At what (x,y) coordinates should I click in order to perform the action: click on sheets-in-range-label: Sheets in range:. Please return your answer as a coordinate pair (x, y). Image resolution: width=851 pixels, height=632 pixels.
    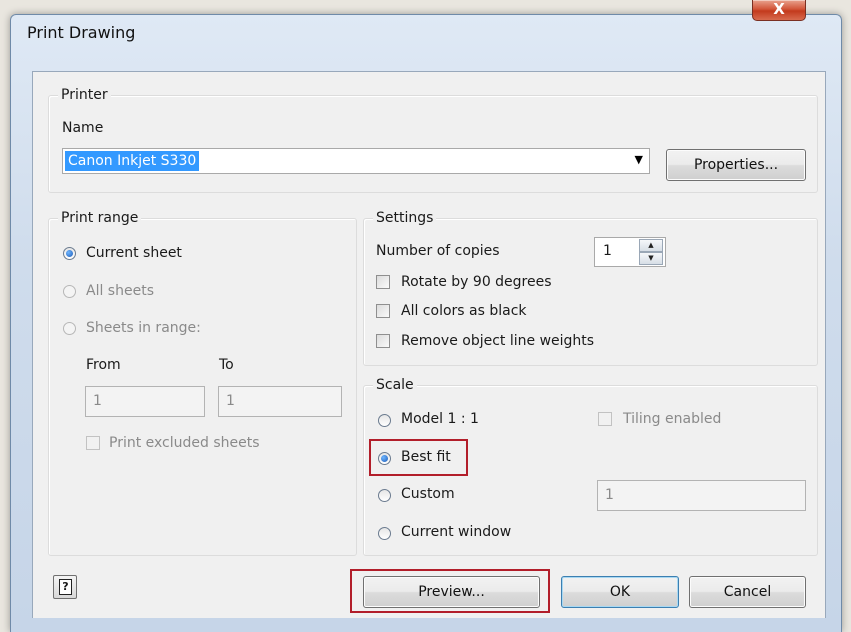
    Looking at the image, I should click on (143, 328).